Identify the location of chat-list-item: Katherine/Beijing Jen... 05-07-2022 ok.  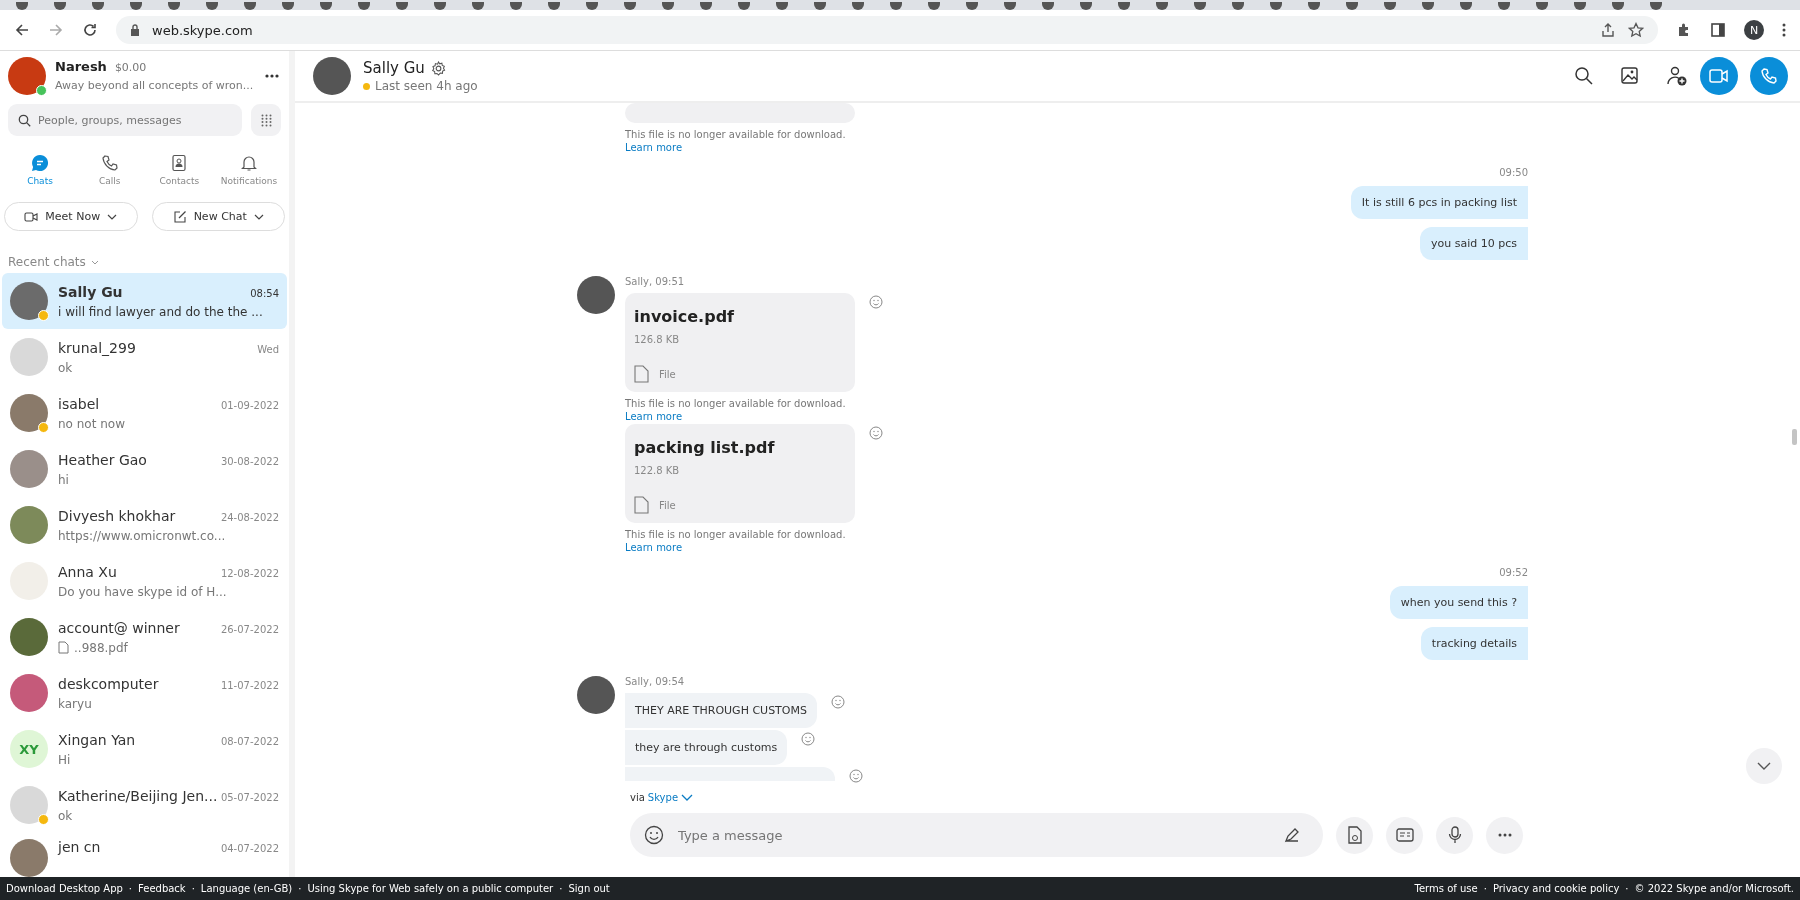
(144, 805).